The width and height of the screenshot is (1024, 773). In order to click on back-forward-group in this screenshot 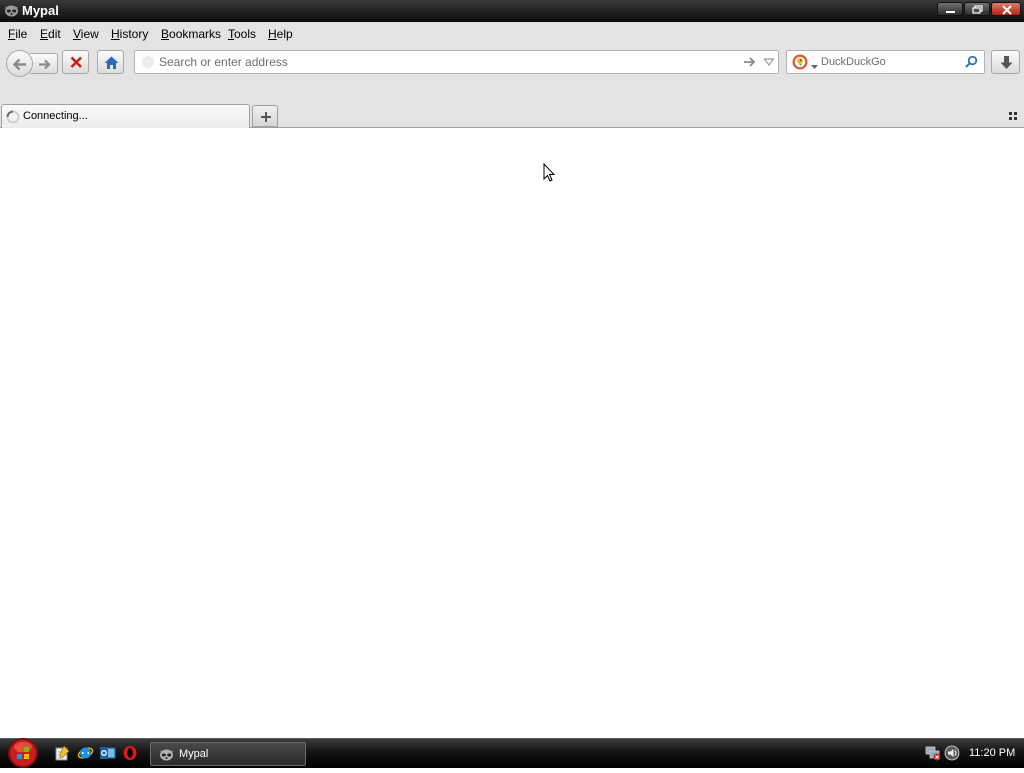, I will do `click(32, 63)`.